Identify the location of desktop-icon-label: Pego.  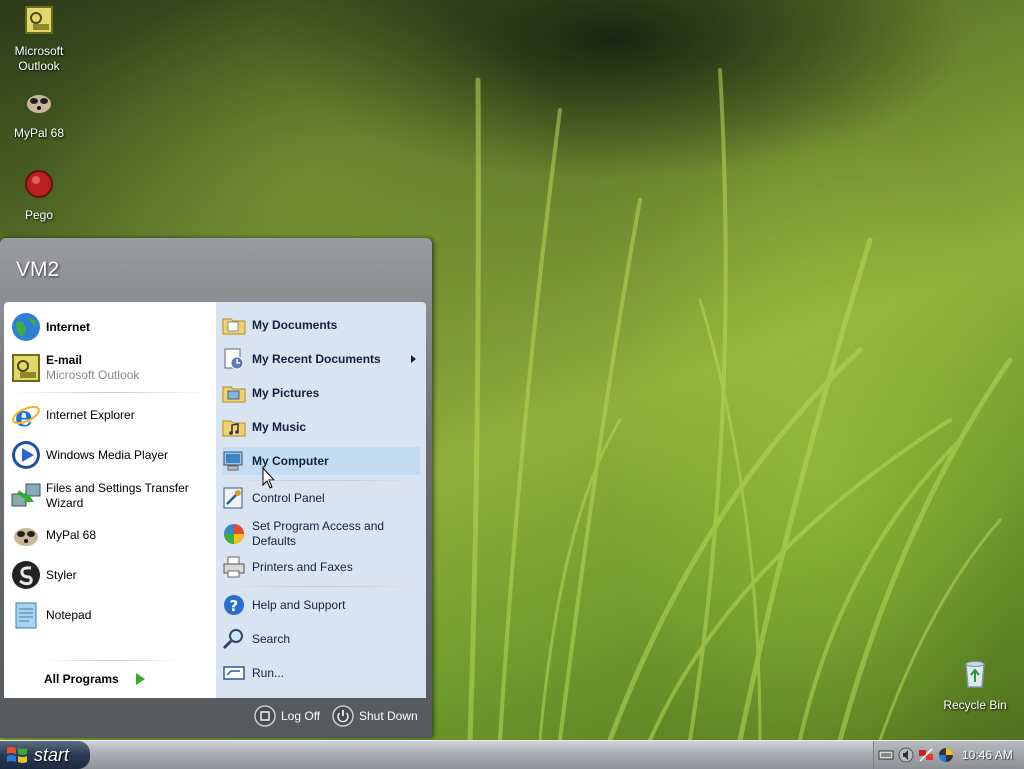
(39, 215).